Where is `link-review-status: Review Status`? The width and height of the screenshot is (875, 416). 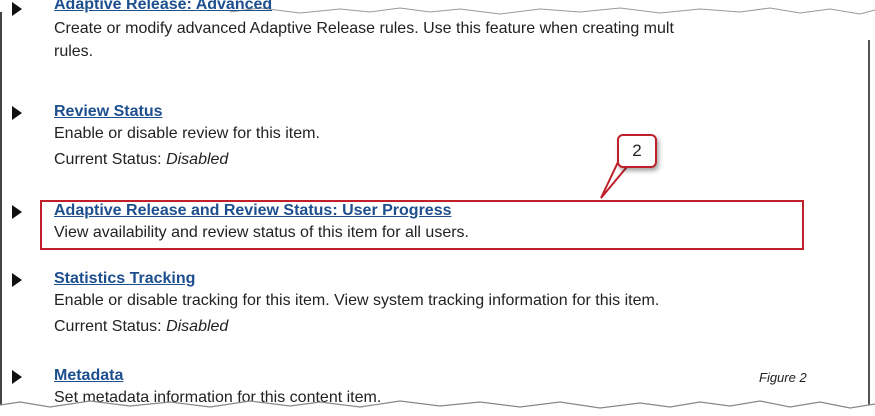
link-review-status: Review Status is located at coordinates (108, 112).